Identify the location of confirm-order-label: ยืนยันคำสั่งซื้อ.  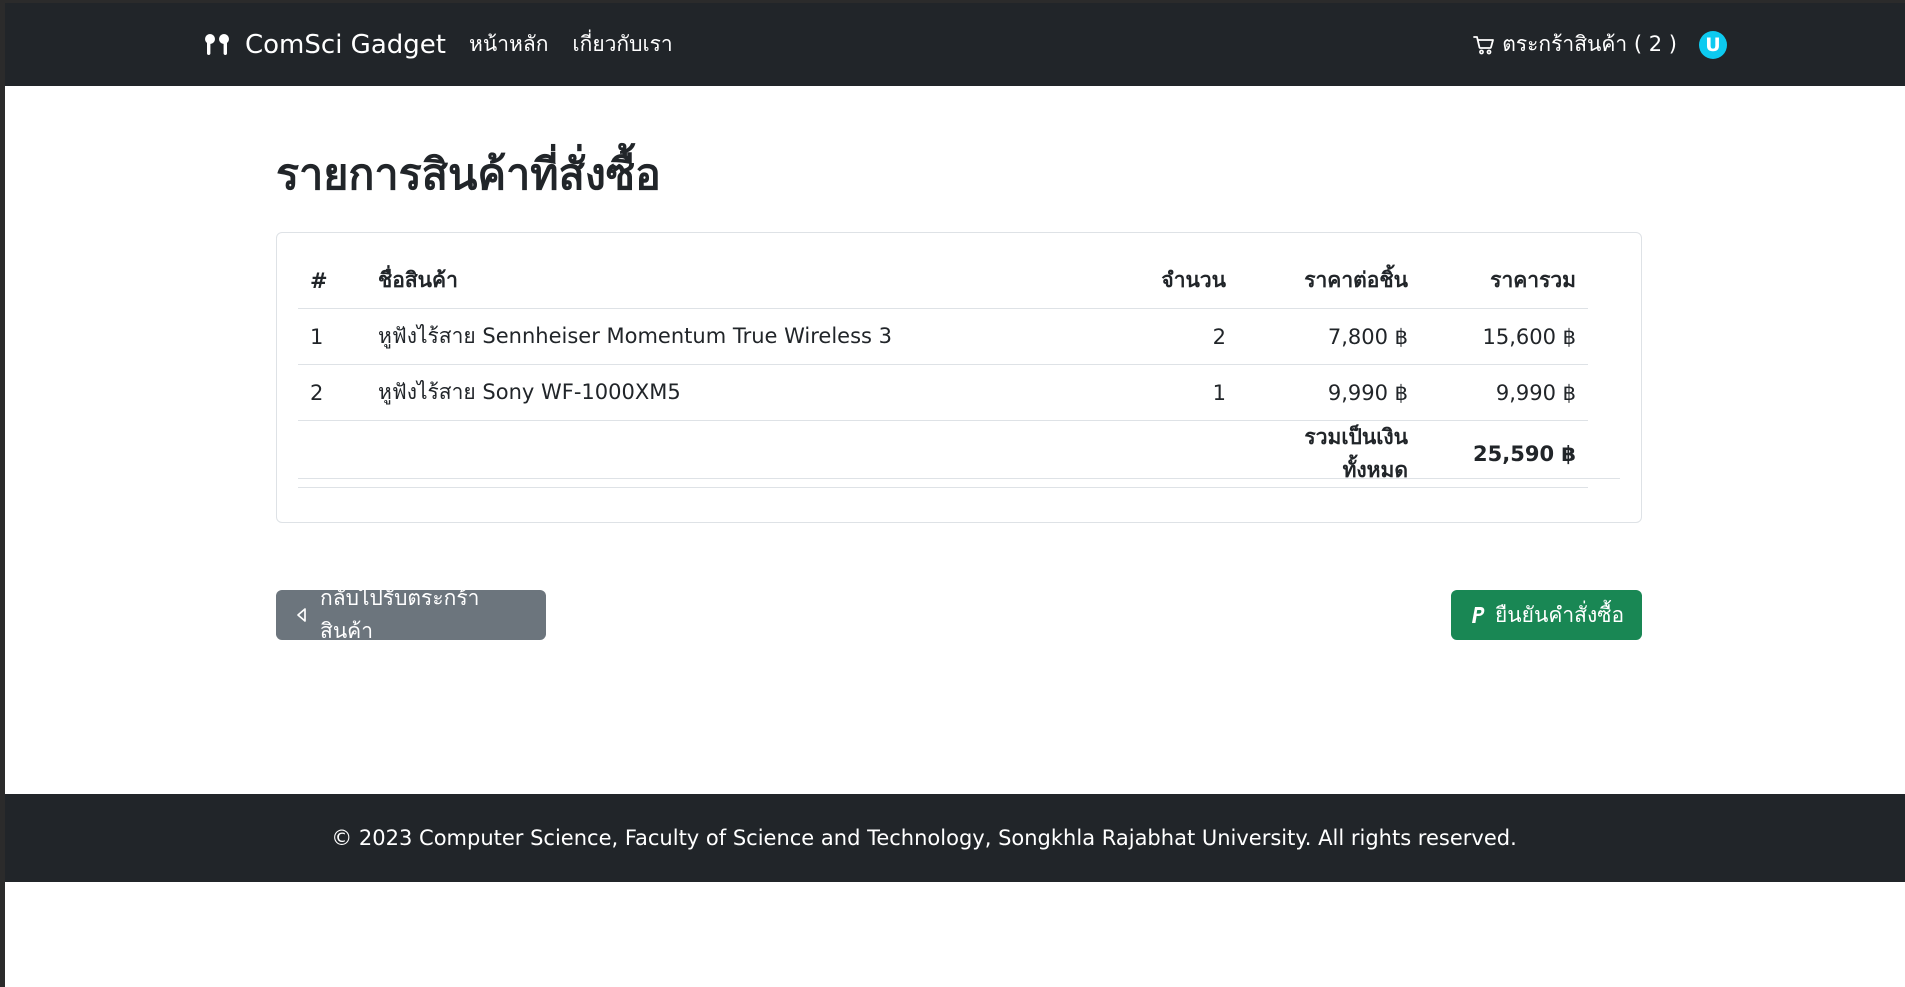
(1560, 614).